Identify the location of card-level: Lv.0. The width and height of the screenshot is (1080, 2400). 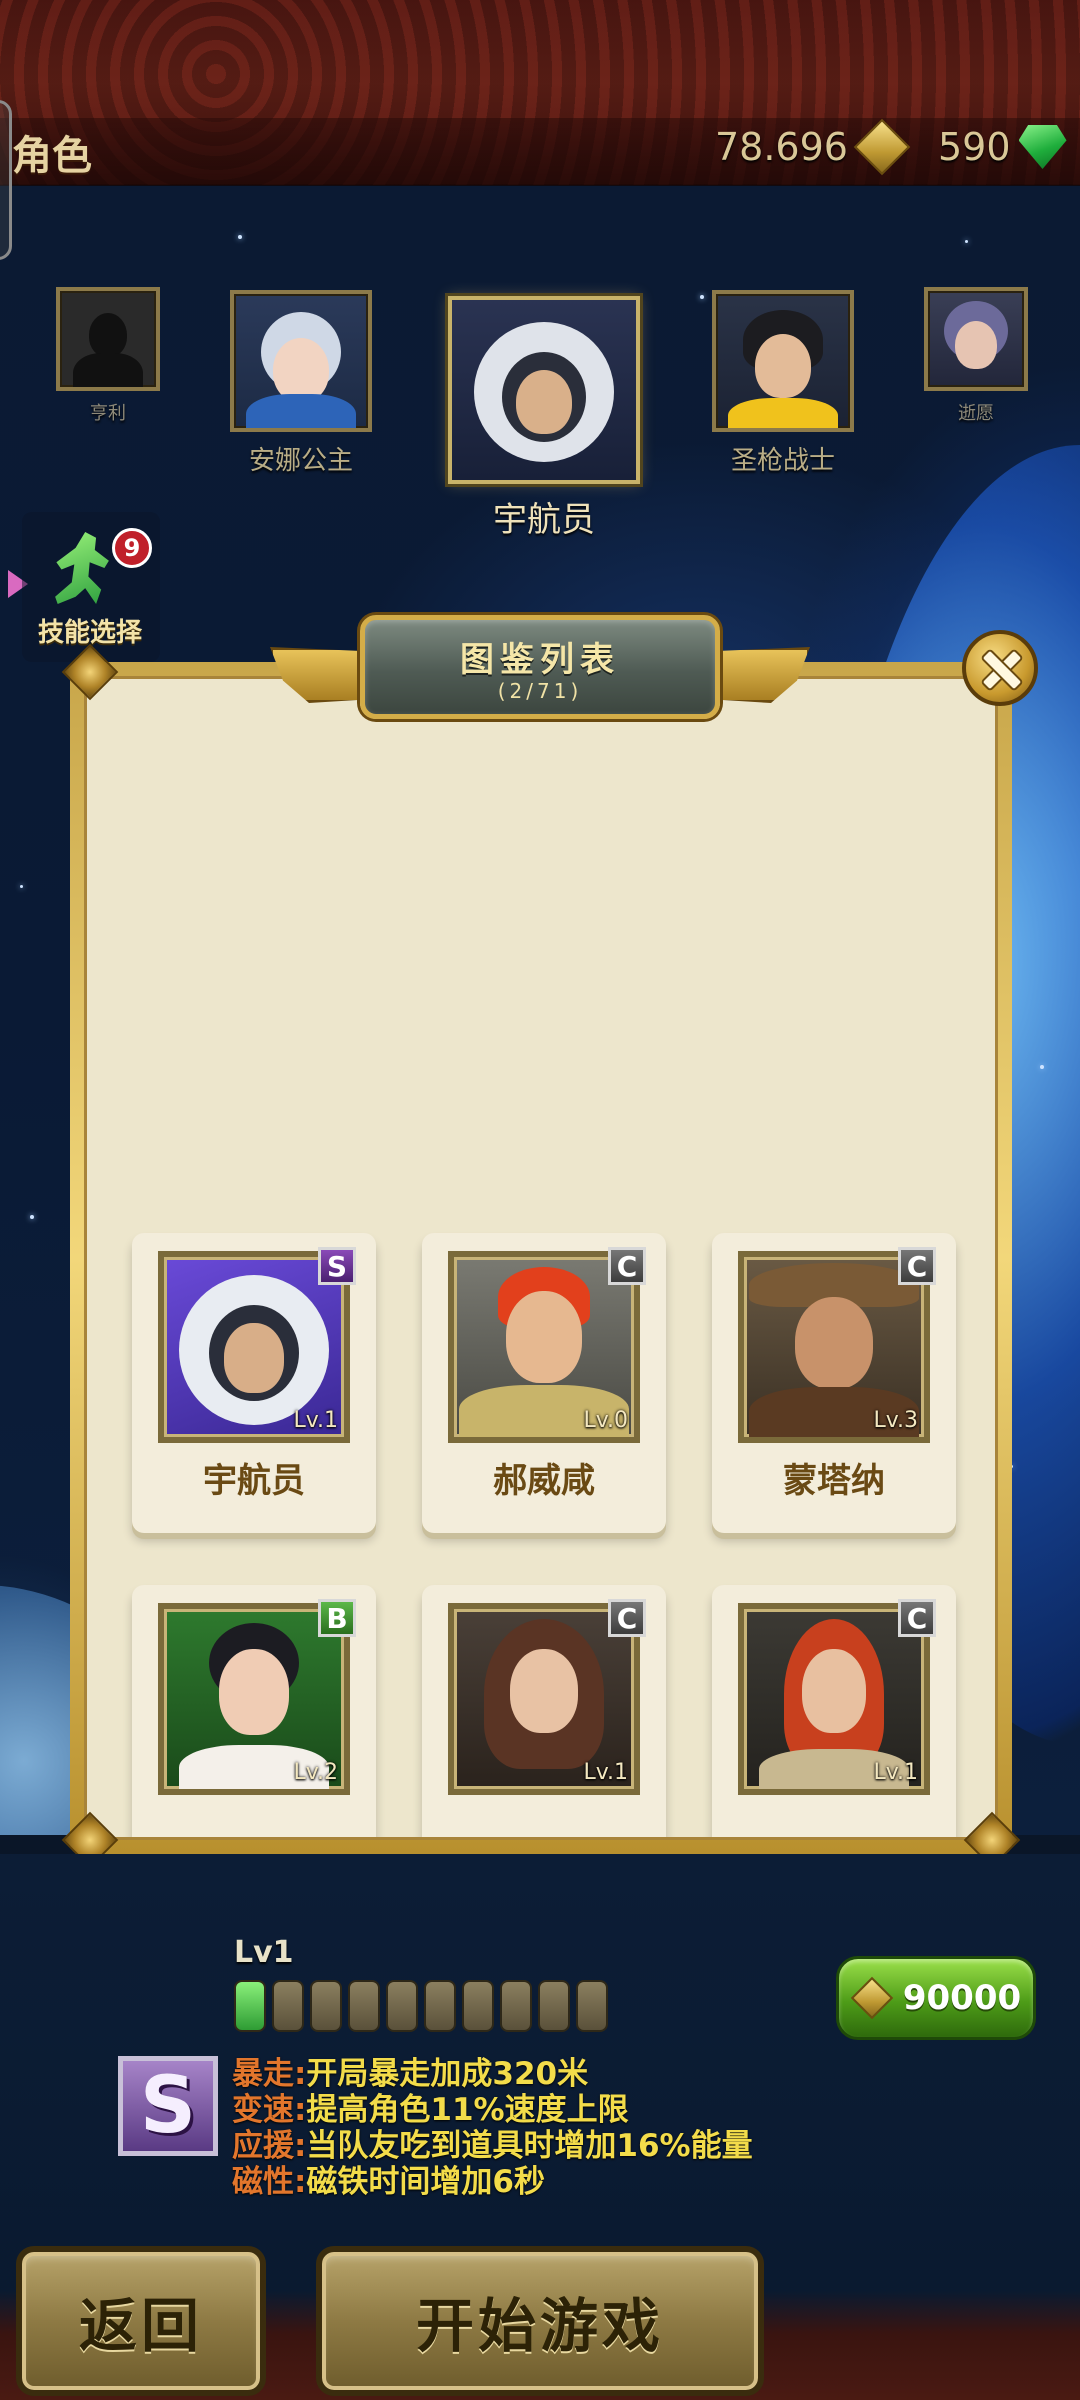
(605, 1420).